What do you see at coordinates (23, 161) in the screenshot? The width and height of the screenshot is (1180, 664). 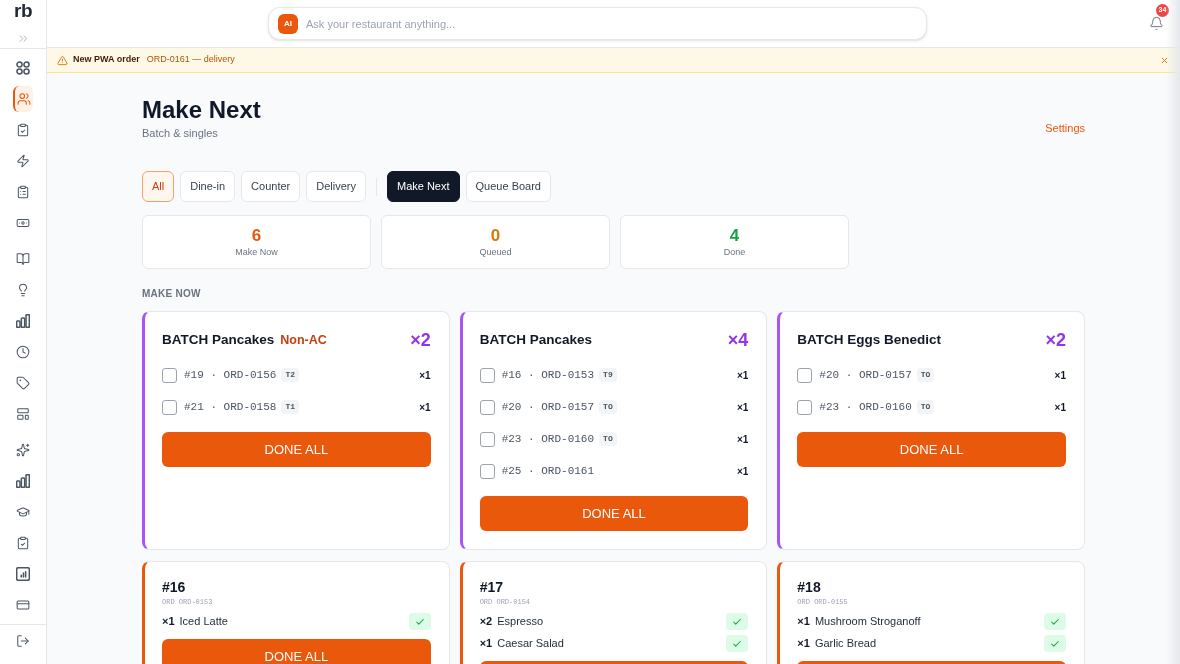 I see `lightning-icon` at bounding box center [23, 161].